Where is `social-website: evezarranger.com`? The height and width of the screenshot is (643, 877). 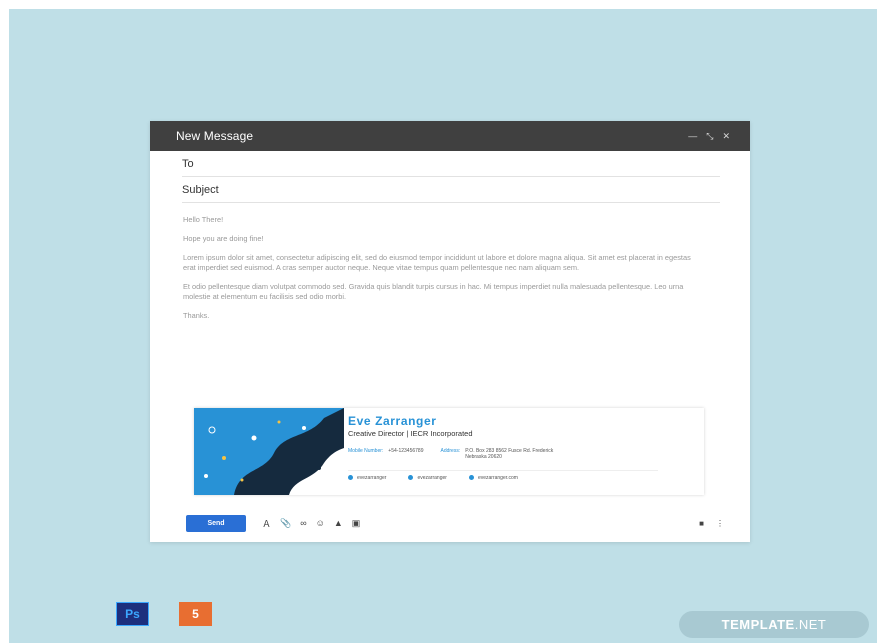
social-website: evezarranger.com is located at coordinates (493, 478).